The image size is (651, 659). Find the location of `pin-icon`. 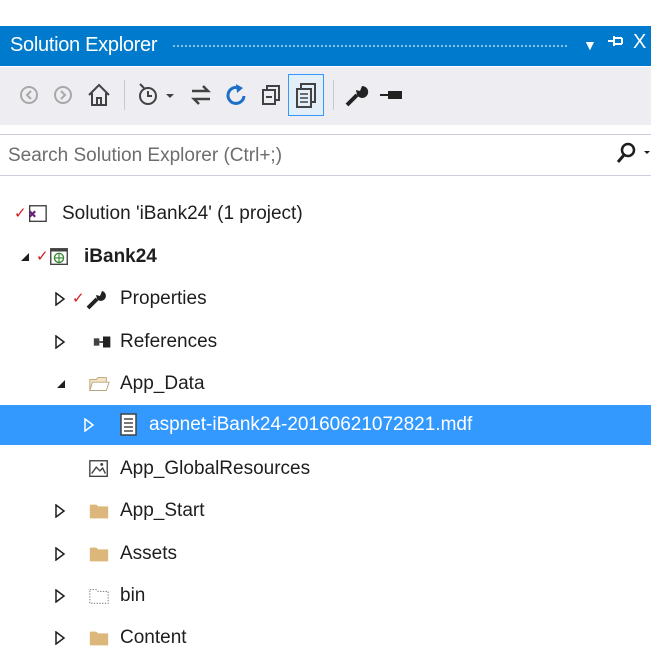

pin-icon is located at coordinates (615, 41).